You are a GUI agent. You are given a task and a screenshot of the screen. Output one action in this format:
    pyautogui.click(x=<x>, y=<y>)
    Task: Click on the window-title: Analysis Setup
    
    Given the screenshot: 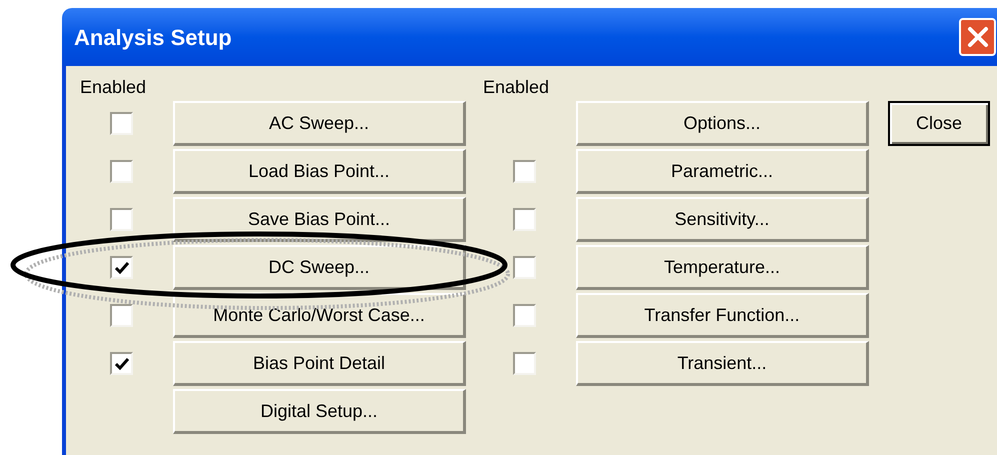 What is the action you would take?
    pyautogui.click(x=152, y=38)
    